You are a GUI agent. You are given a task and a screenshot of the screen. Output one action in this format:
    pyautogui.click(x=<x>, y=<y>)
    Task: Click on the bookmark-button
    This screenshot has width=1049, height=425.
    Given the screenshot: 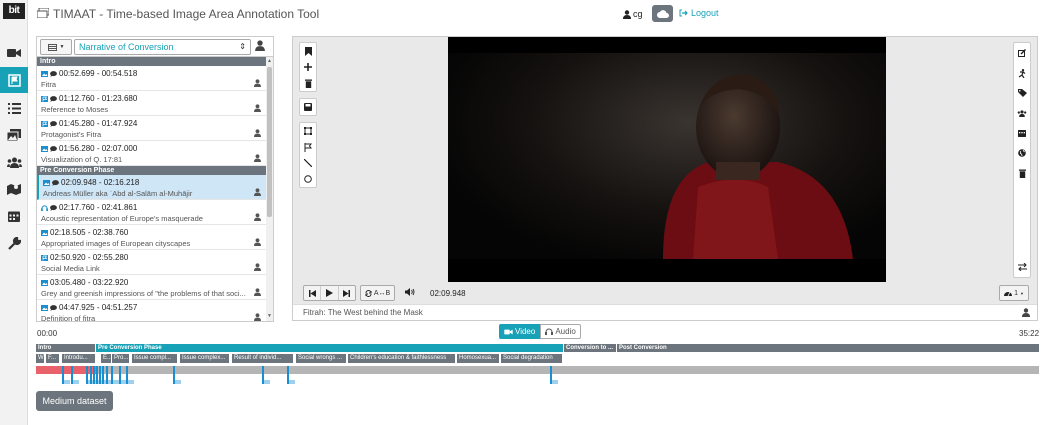 What is the action you would take?
    pyautogui.click(x=308, y=51)
    